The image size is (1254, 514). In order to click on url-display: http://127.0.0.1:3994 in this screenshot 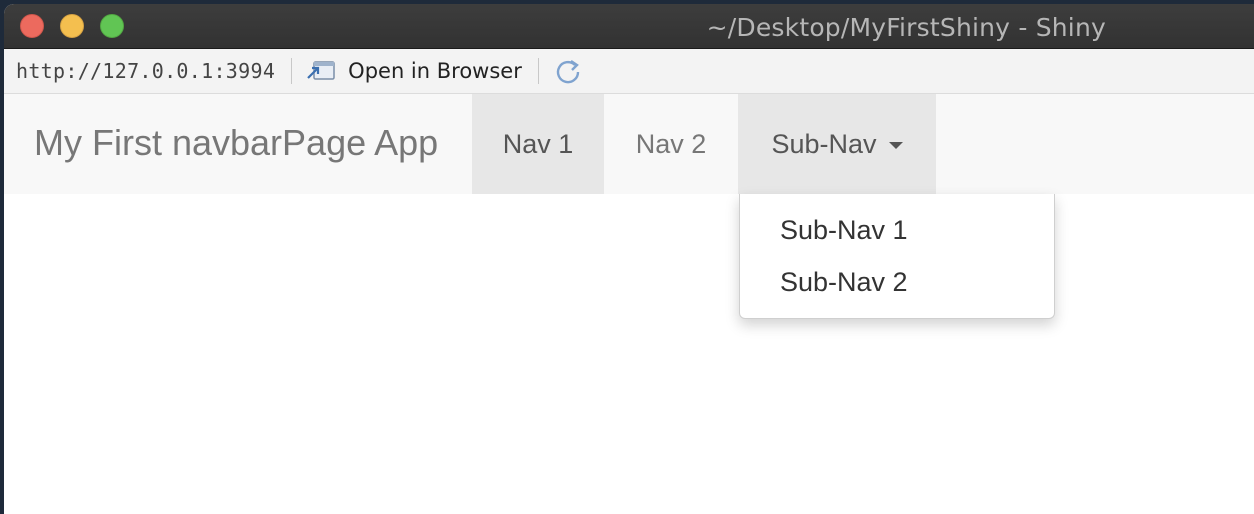, I will do `click(145, 71)`.